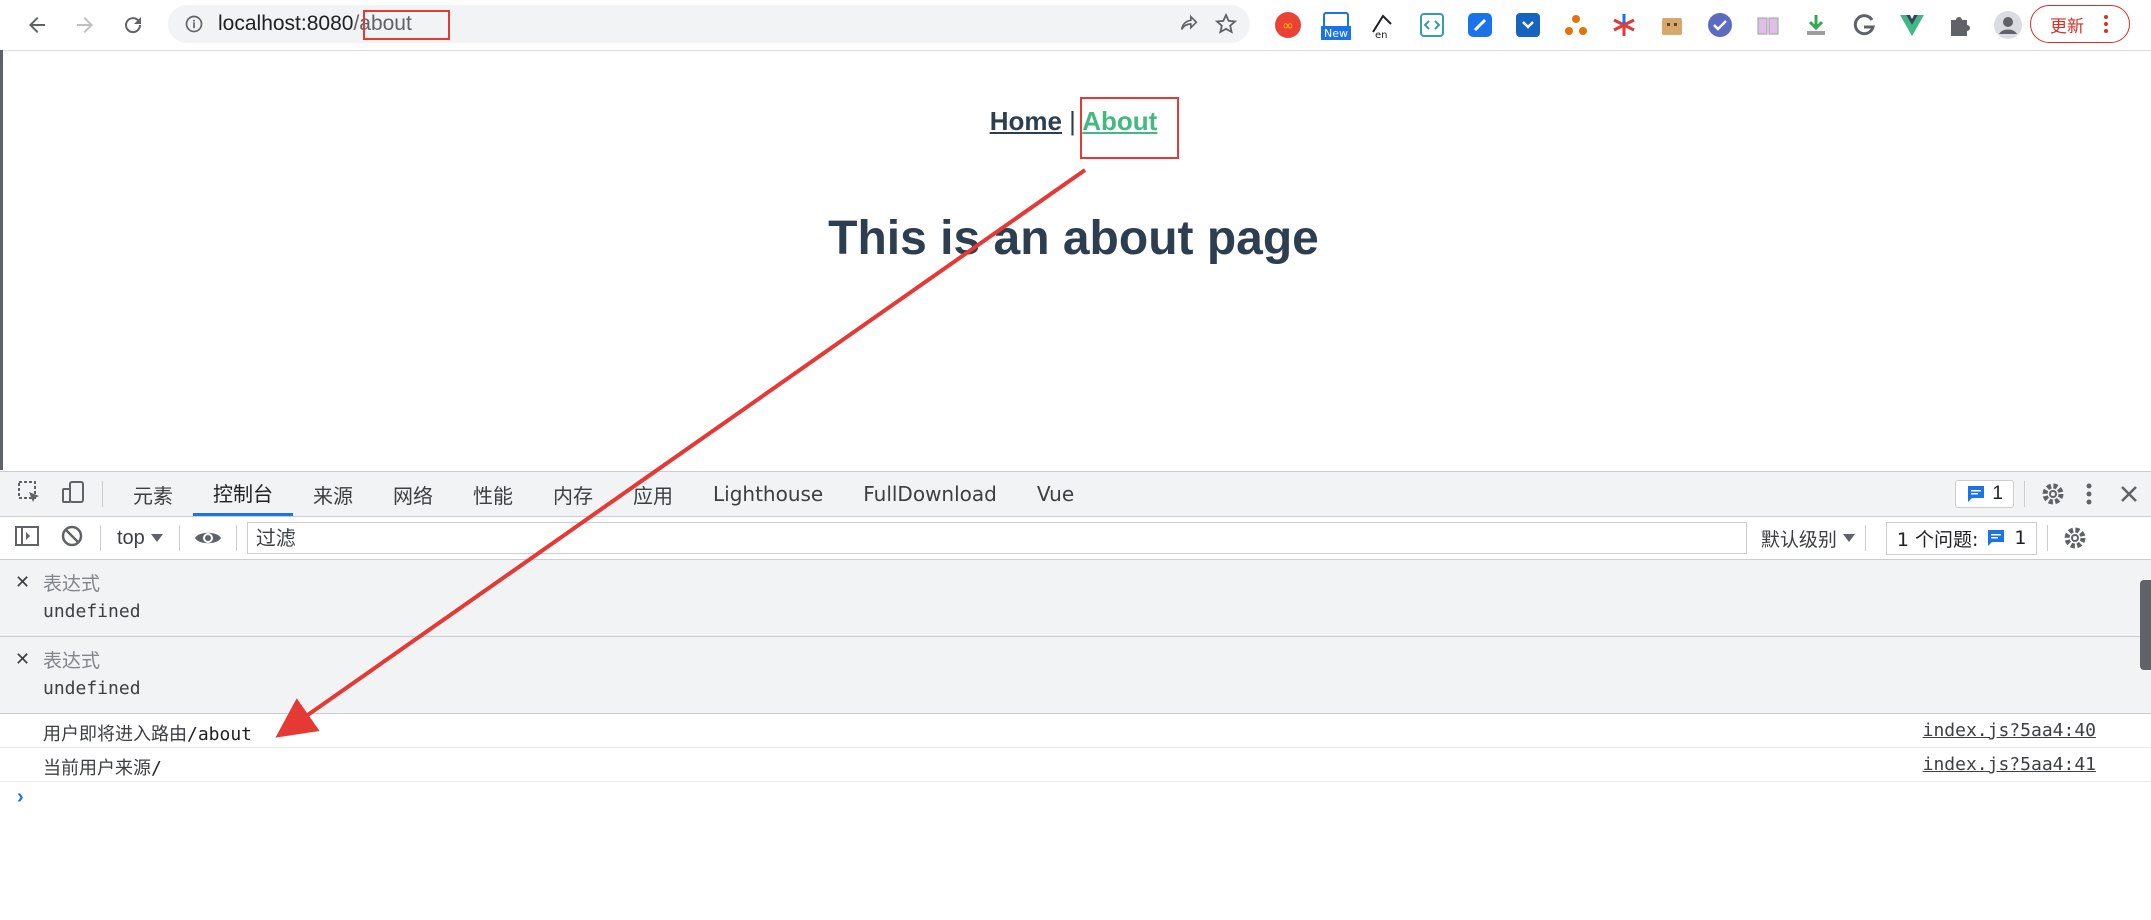 The height and width of the screenshot is (920, 2151). What do you see at coordinates (156, 768) in the screenshot?
I see `message-path: /` at bounding box center [156, 768].